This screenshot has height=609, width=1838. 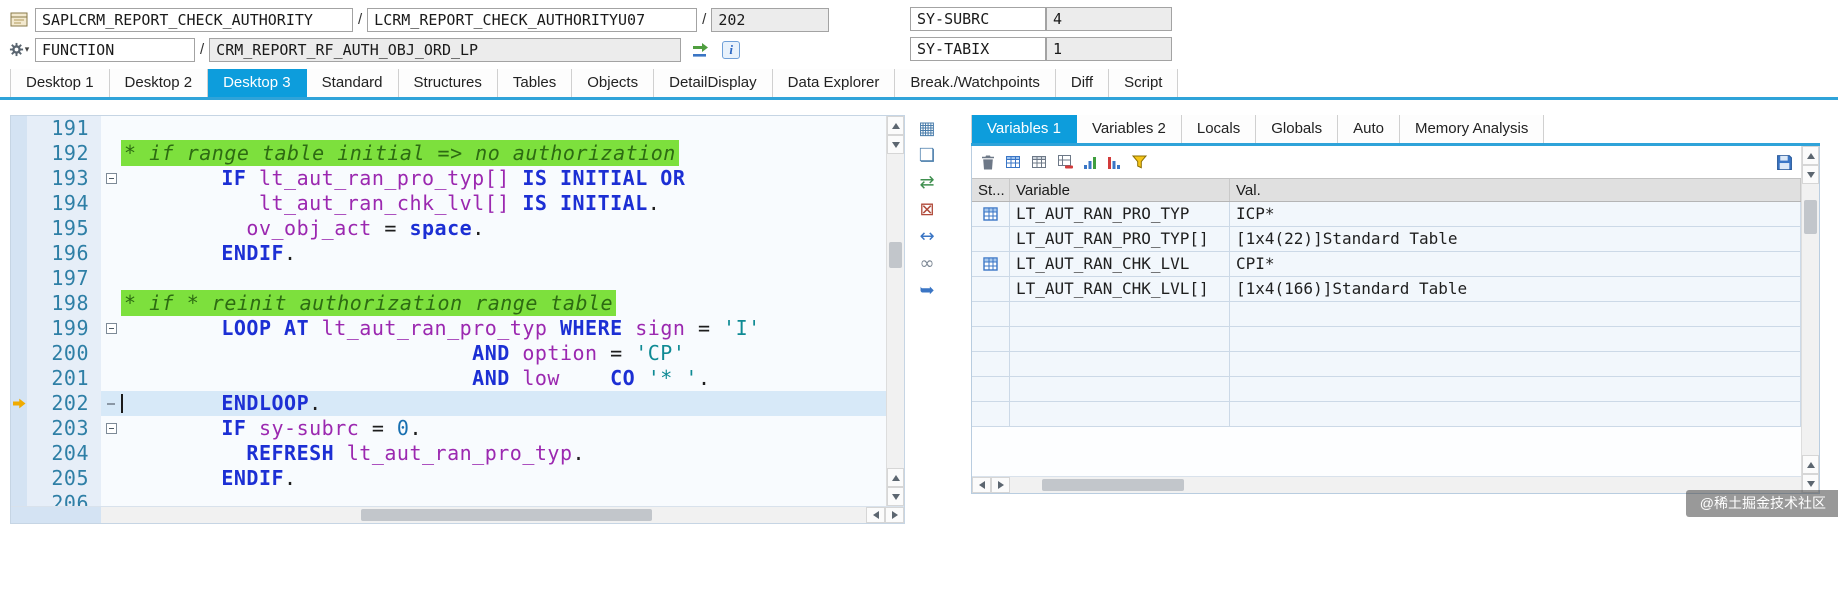 I want to click on code-text: AND option = 'CP', so click(x=503, y=353).